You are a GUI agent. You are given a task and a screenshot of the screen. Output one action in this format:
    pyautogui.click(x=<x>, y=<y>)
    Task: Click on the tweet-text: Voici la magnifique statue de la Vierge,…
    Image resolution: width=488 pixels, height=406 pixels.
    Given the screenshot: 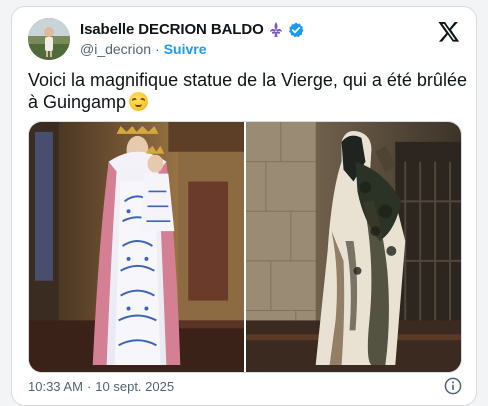 What is the action you would take?
    pyautogui.click(x=248, y=91)
    